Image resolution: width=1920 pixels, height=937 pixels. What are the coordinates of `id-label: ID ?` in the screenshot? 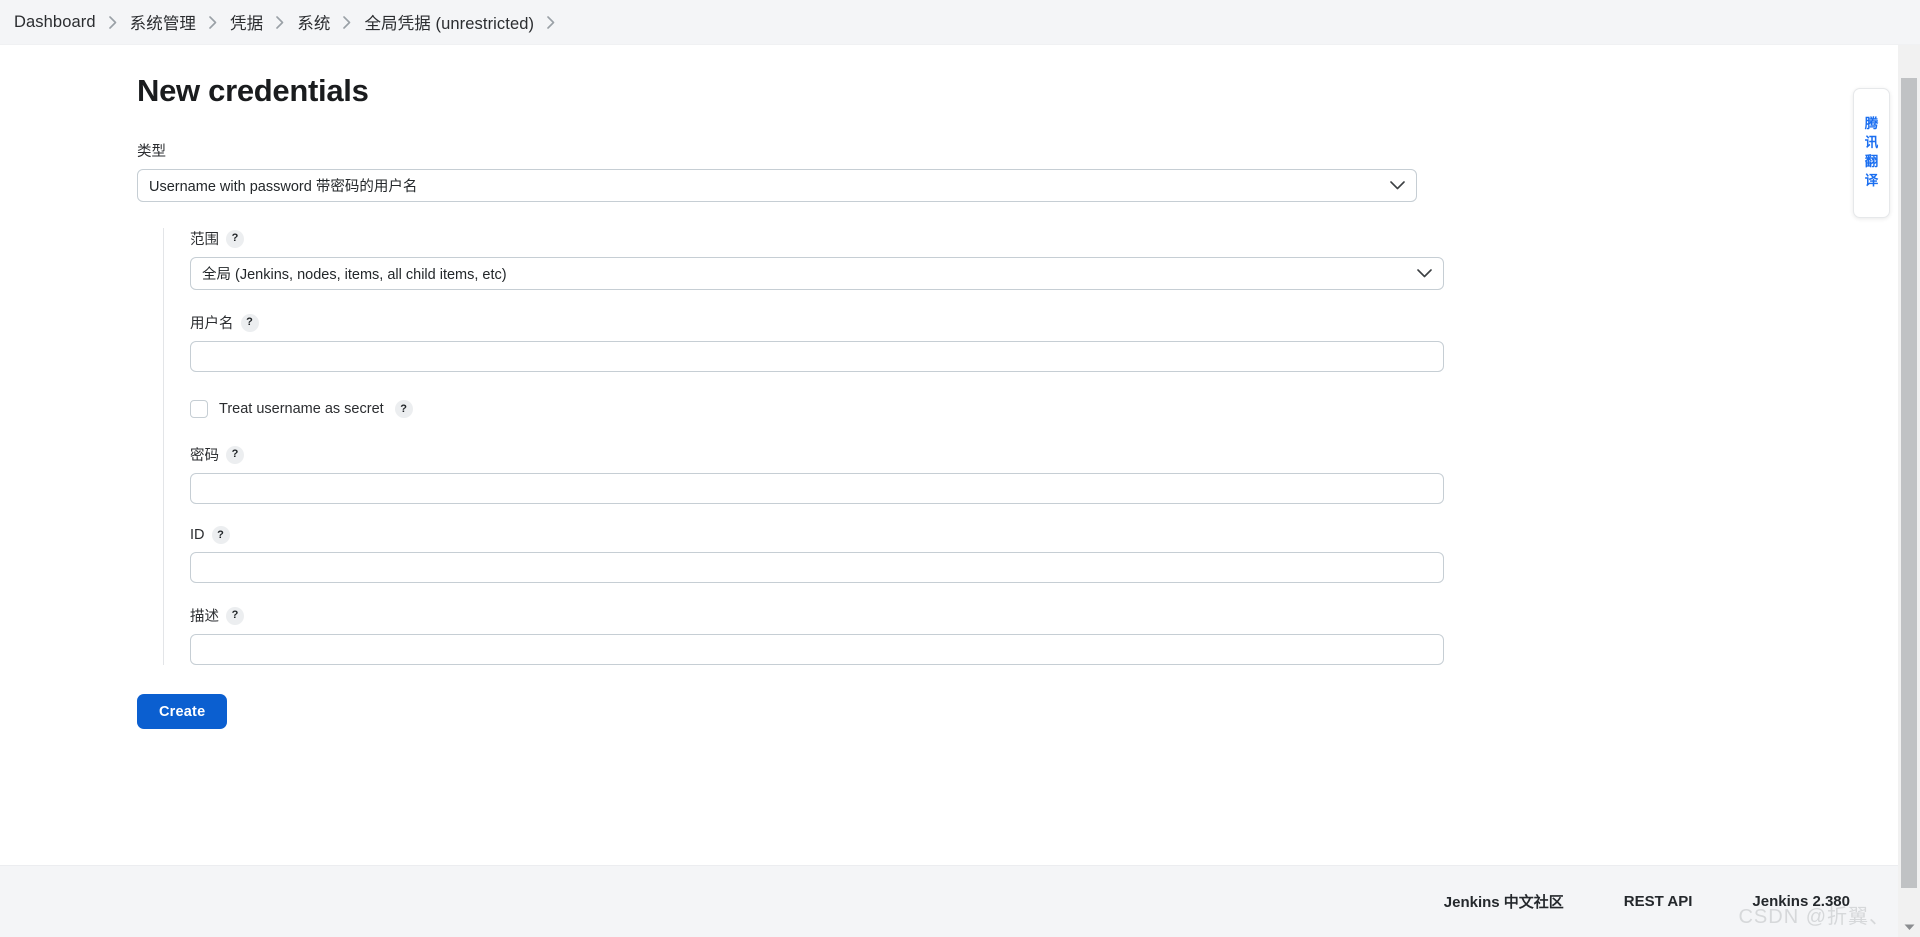 It's located at (1055, 535).